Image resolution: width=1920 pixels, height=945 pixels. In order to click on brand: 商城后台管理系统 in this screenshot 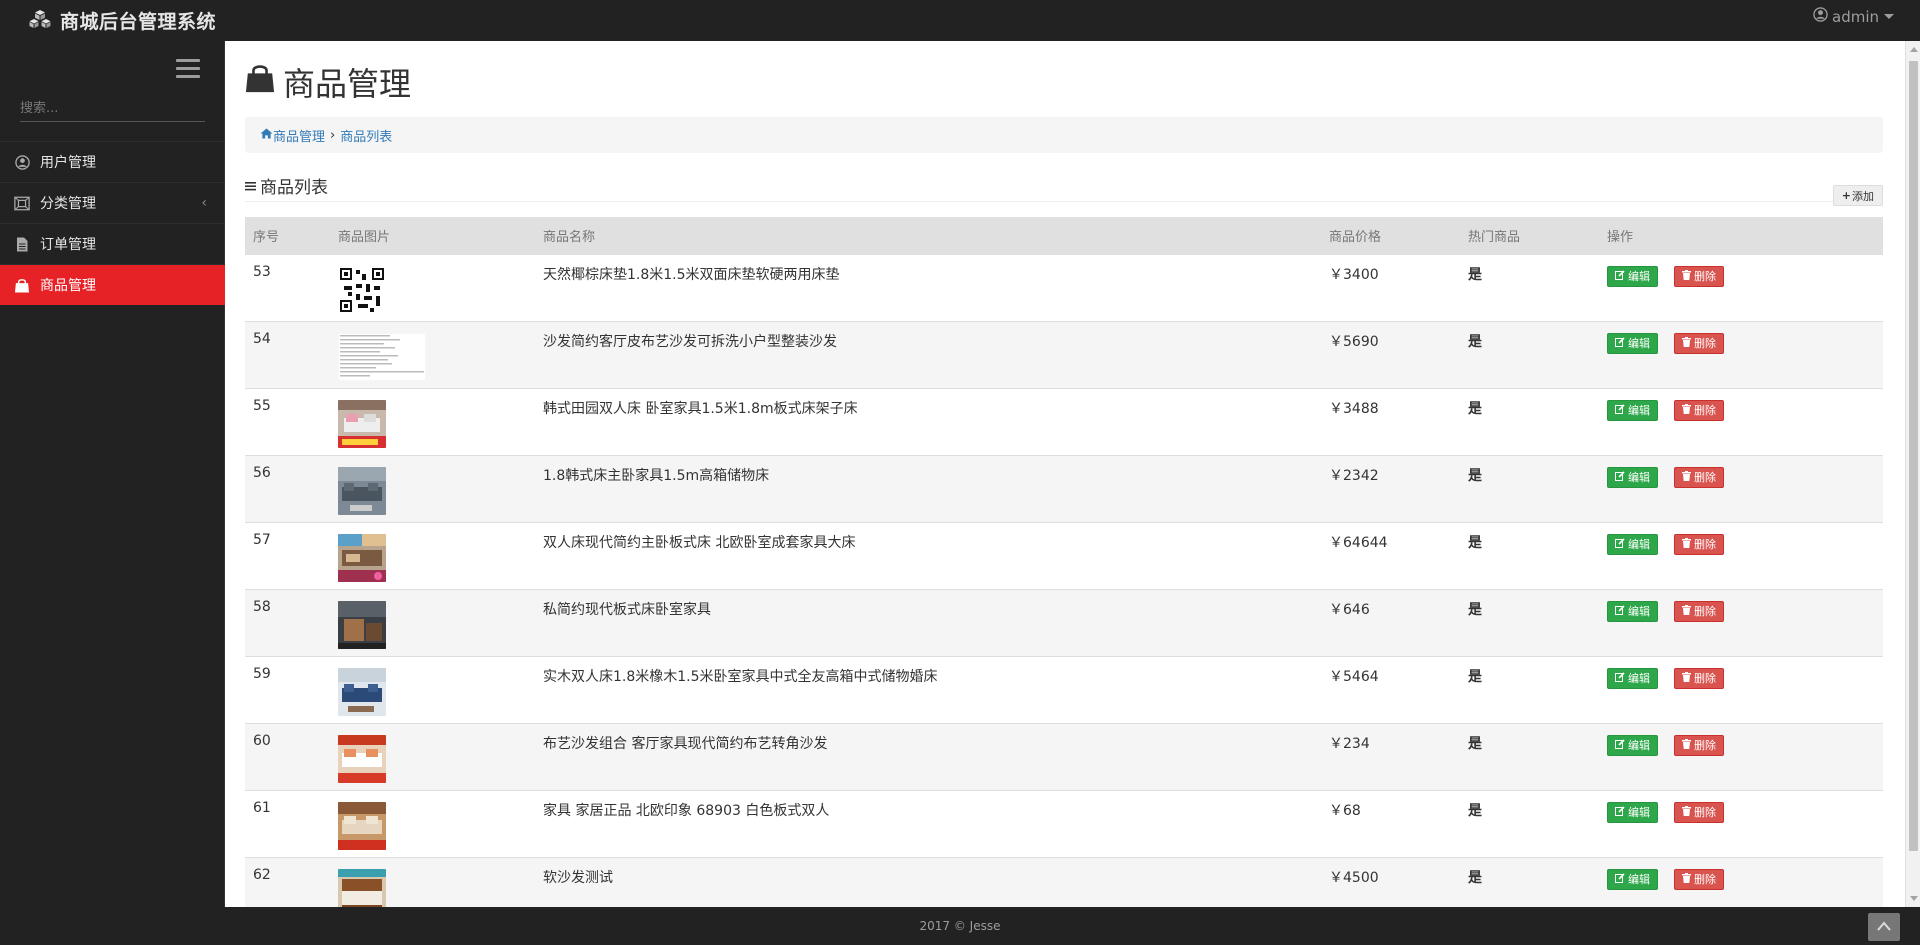, I will do `click(122, 20)`.